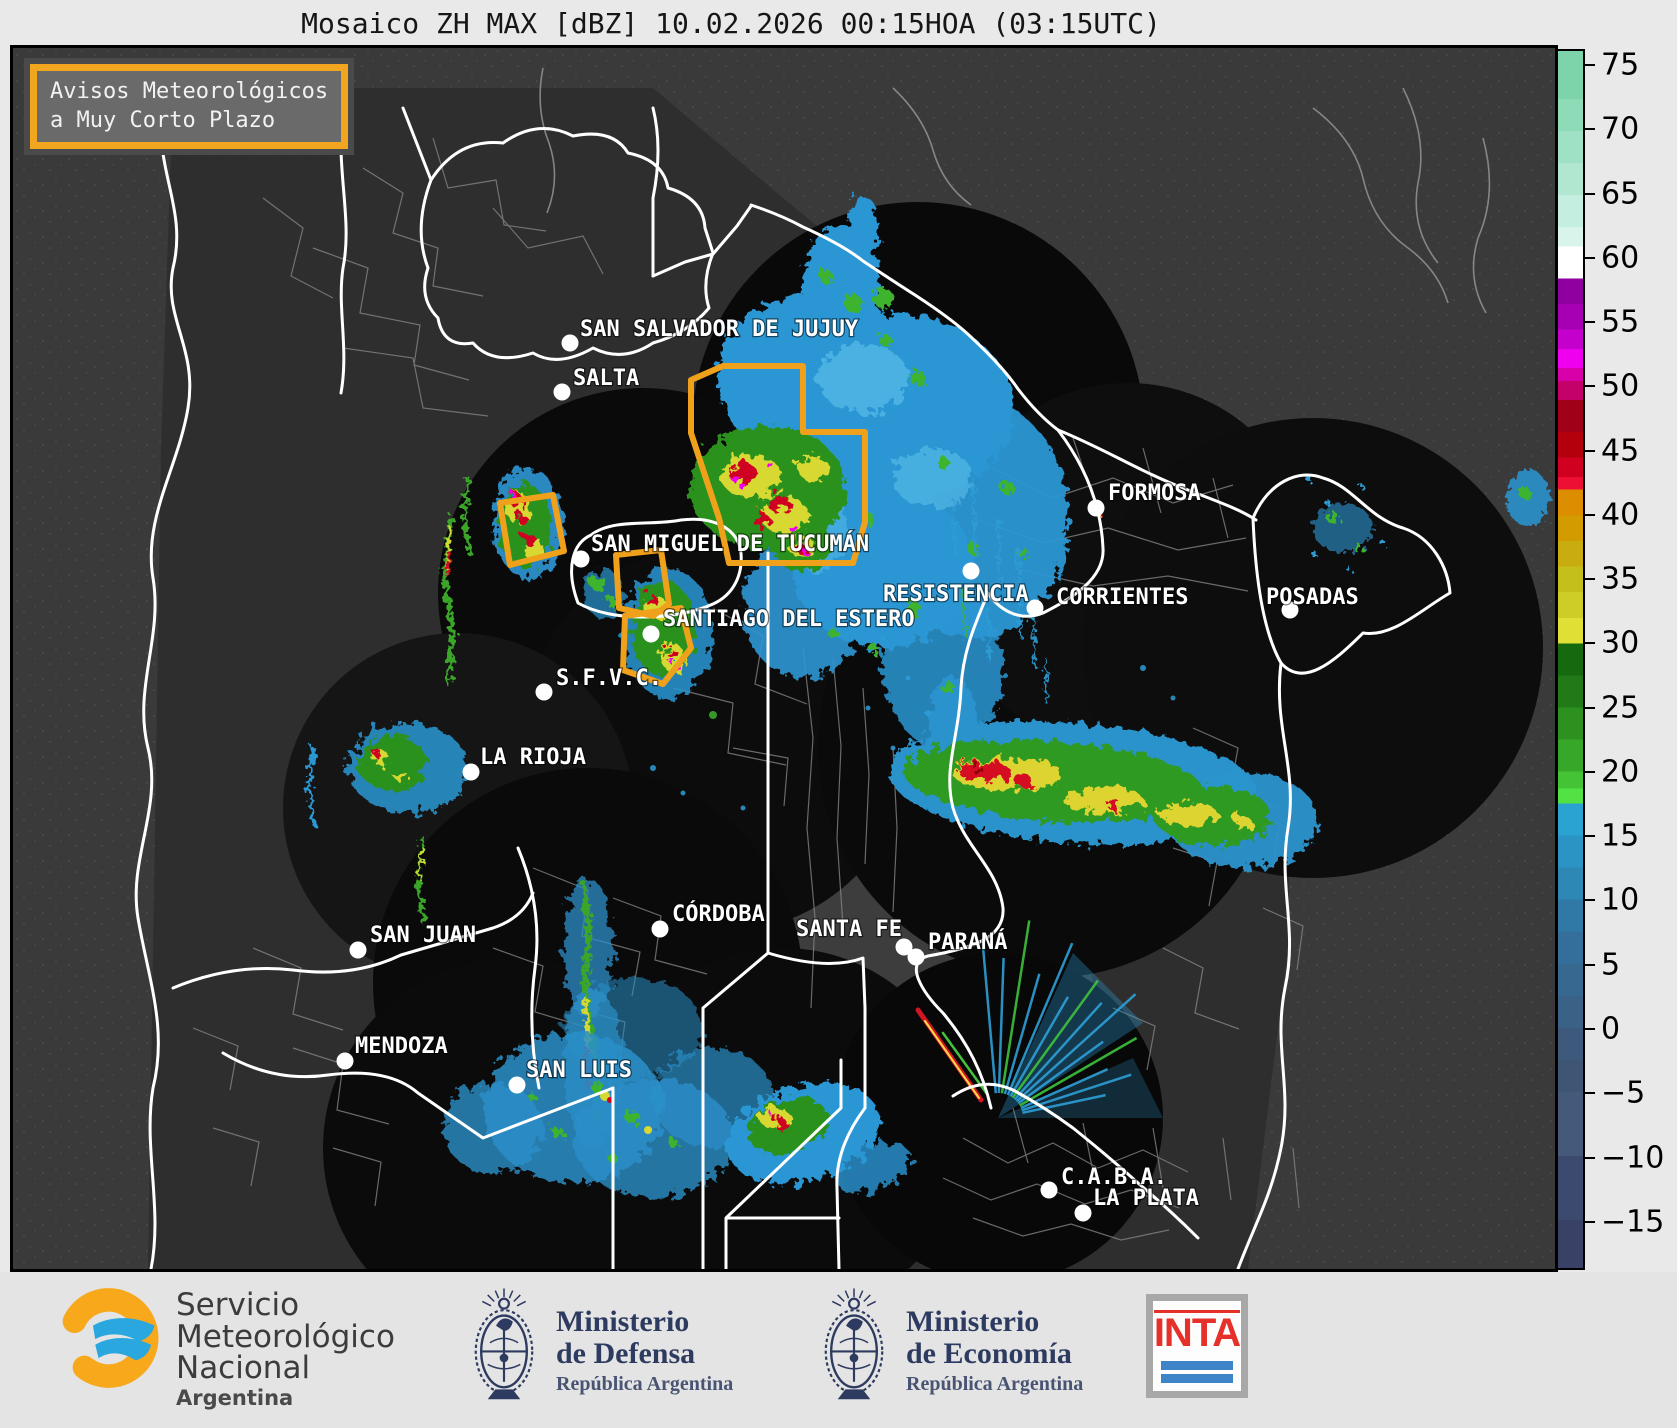 Image resolution: width=1677 pixels, height=1428 pixels. What do you see at coordinates (854, 1346) in the screenshot?
I see `economia-coat-of-arms` at bounding box center [854, 1346].